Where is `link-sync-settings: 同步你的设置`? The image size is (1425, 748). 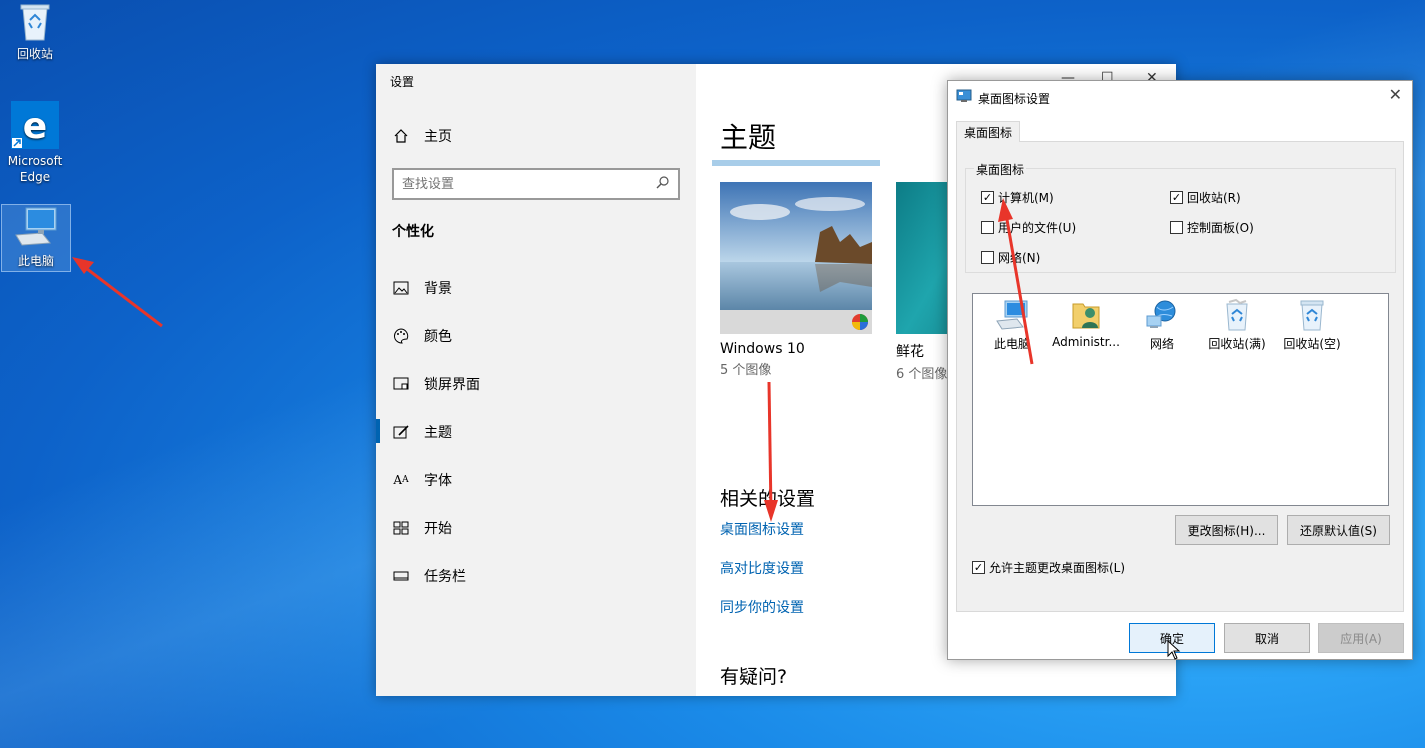
link-sync-settings: 同步你的设置 is located at coordinates (762, 607).